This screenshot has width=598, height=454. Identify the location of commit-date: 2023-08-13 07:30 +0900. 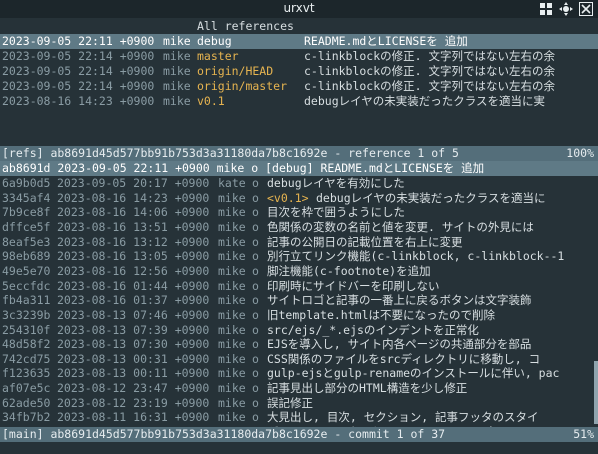
(133, 344).